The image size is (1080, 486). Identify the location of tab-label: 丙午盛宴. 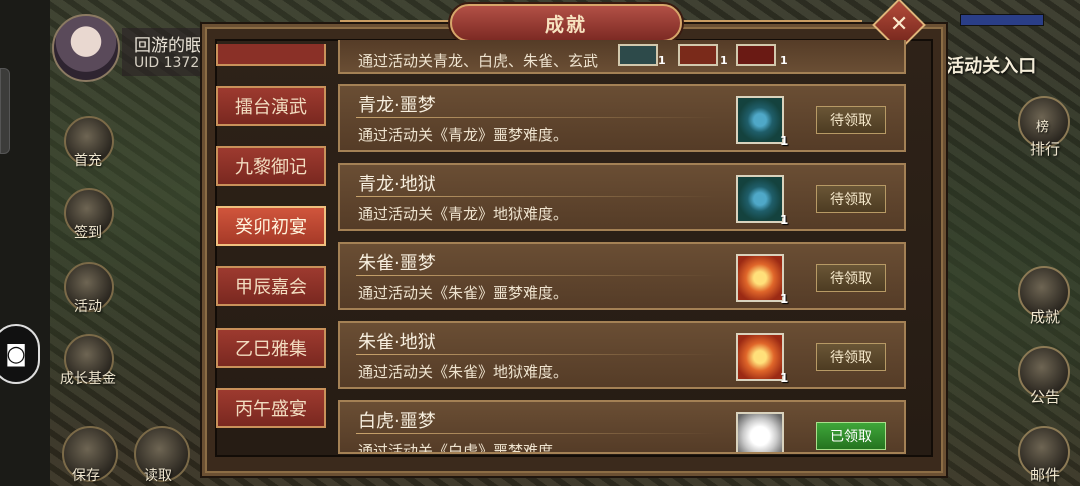
(271, 409).